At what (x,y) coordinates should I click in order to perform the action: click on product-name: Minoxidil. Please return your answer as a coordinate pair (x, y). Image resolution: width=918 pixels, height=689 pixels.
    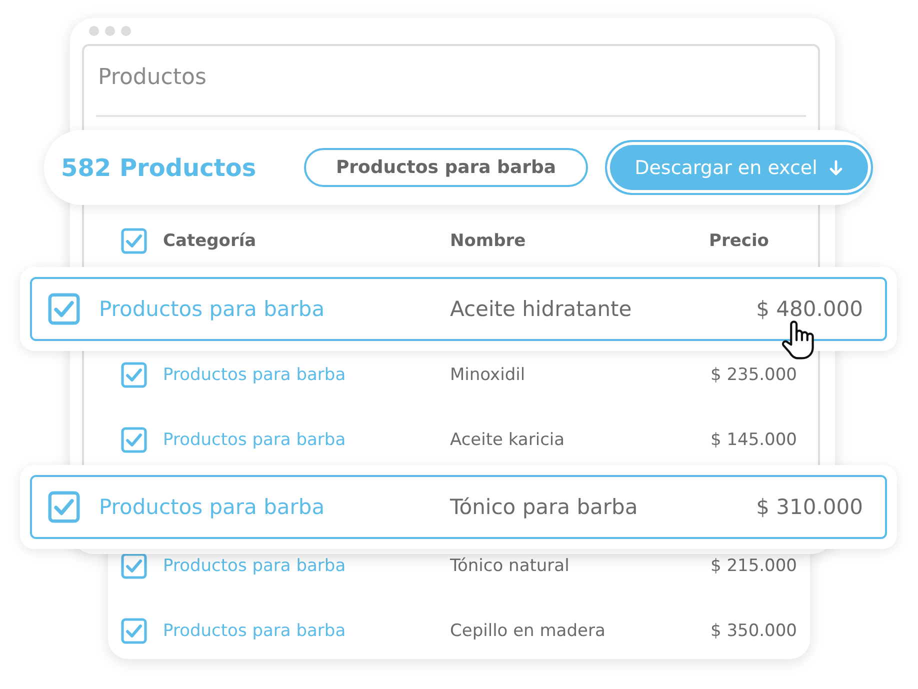
    Looking at the image, I should click on (488, 374).